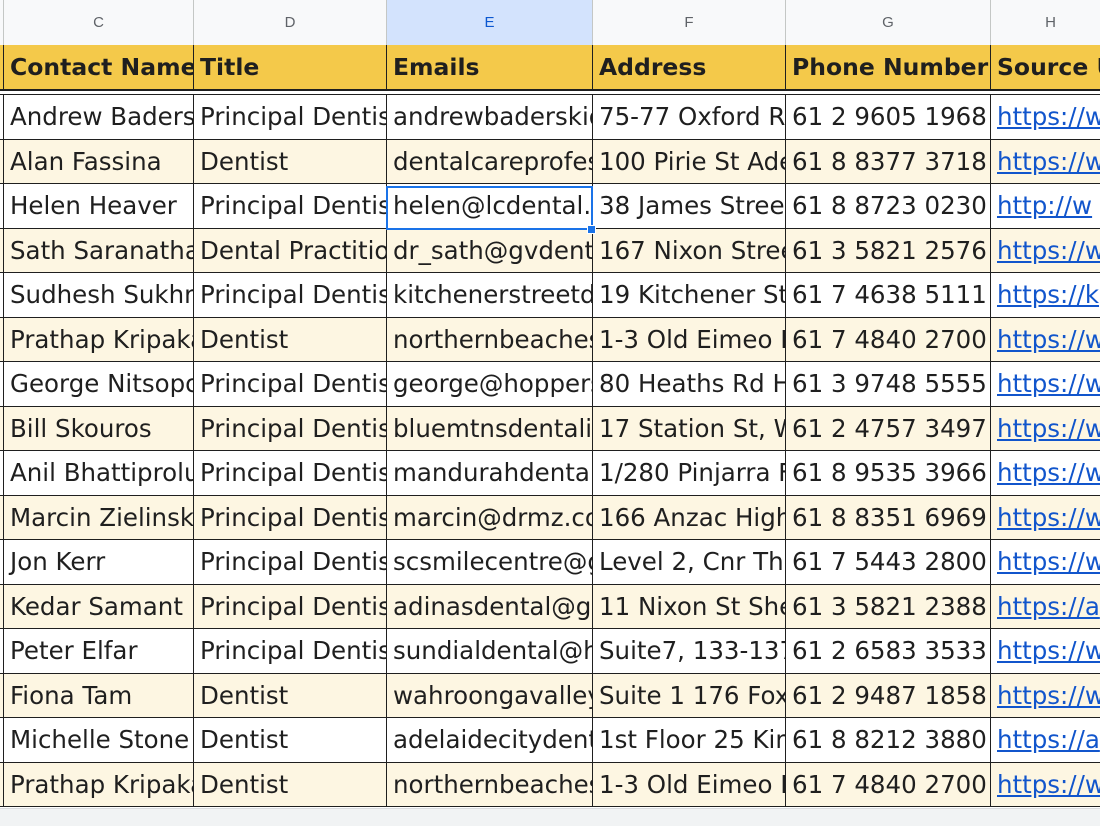 The image size is (1100, 826). What do you see at coordinates (888, 22) in the screenshot?
I see `column-header-g: G` at bounding box center [888, 22].